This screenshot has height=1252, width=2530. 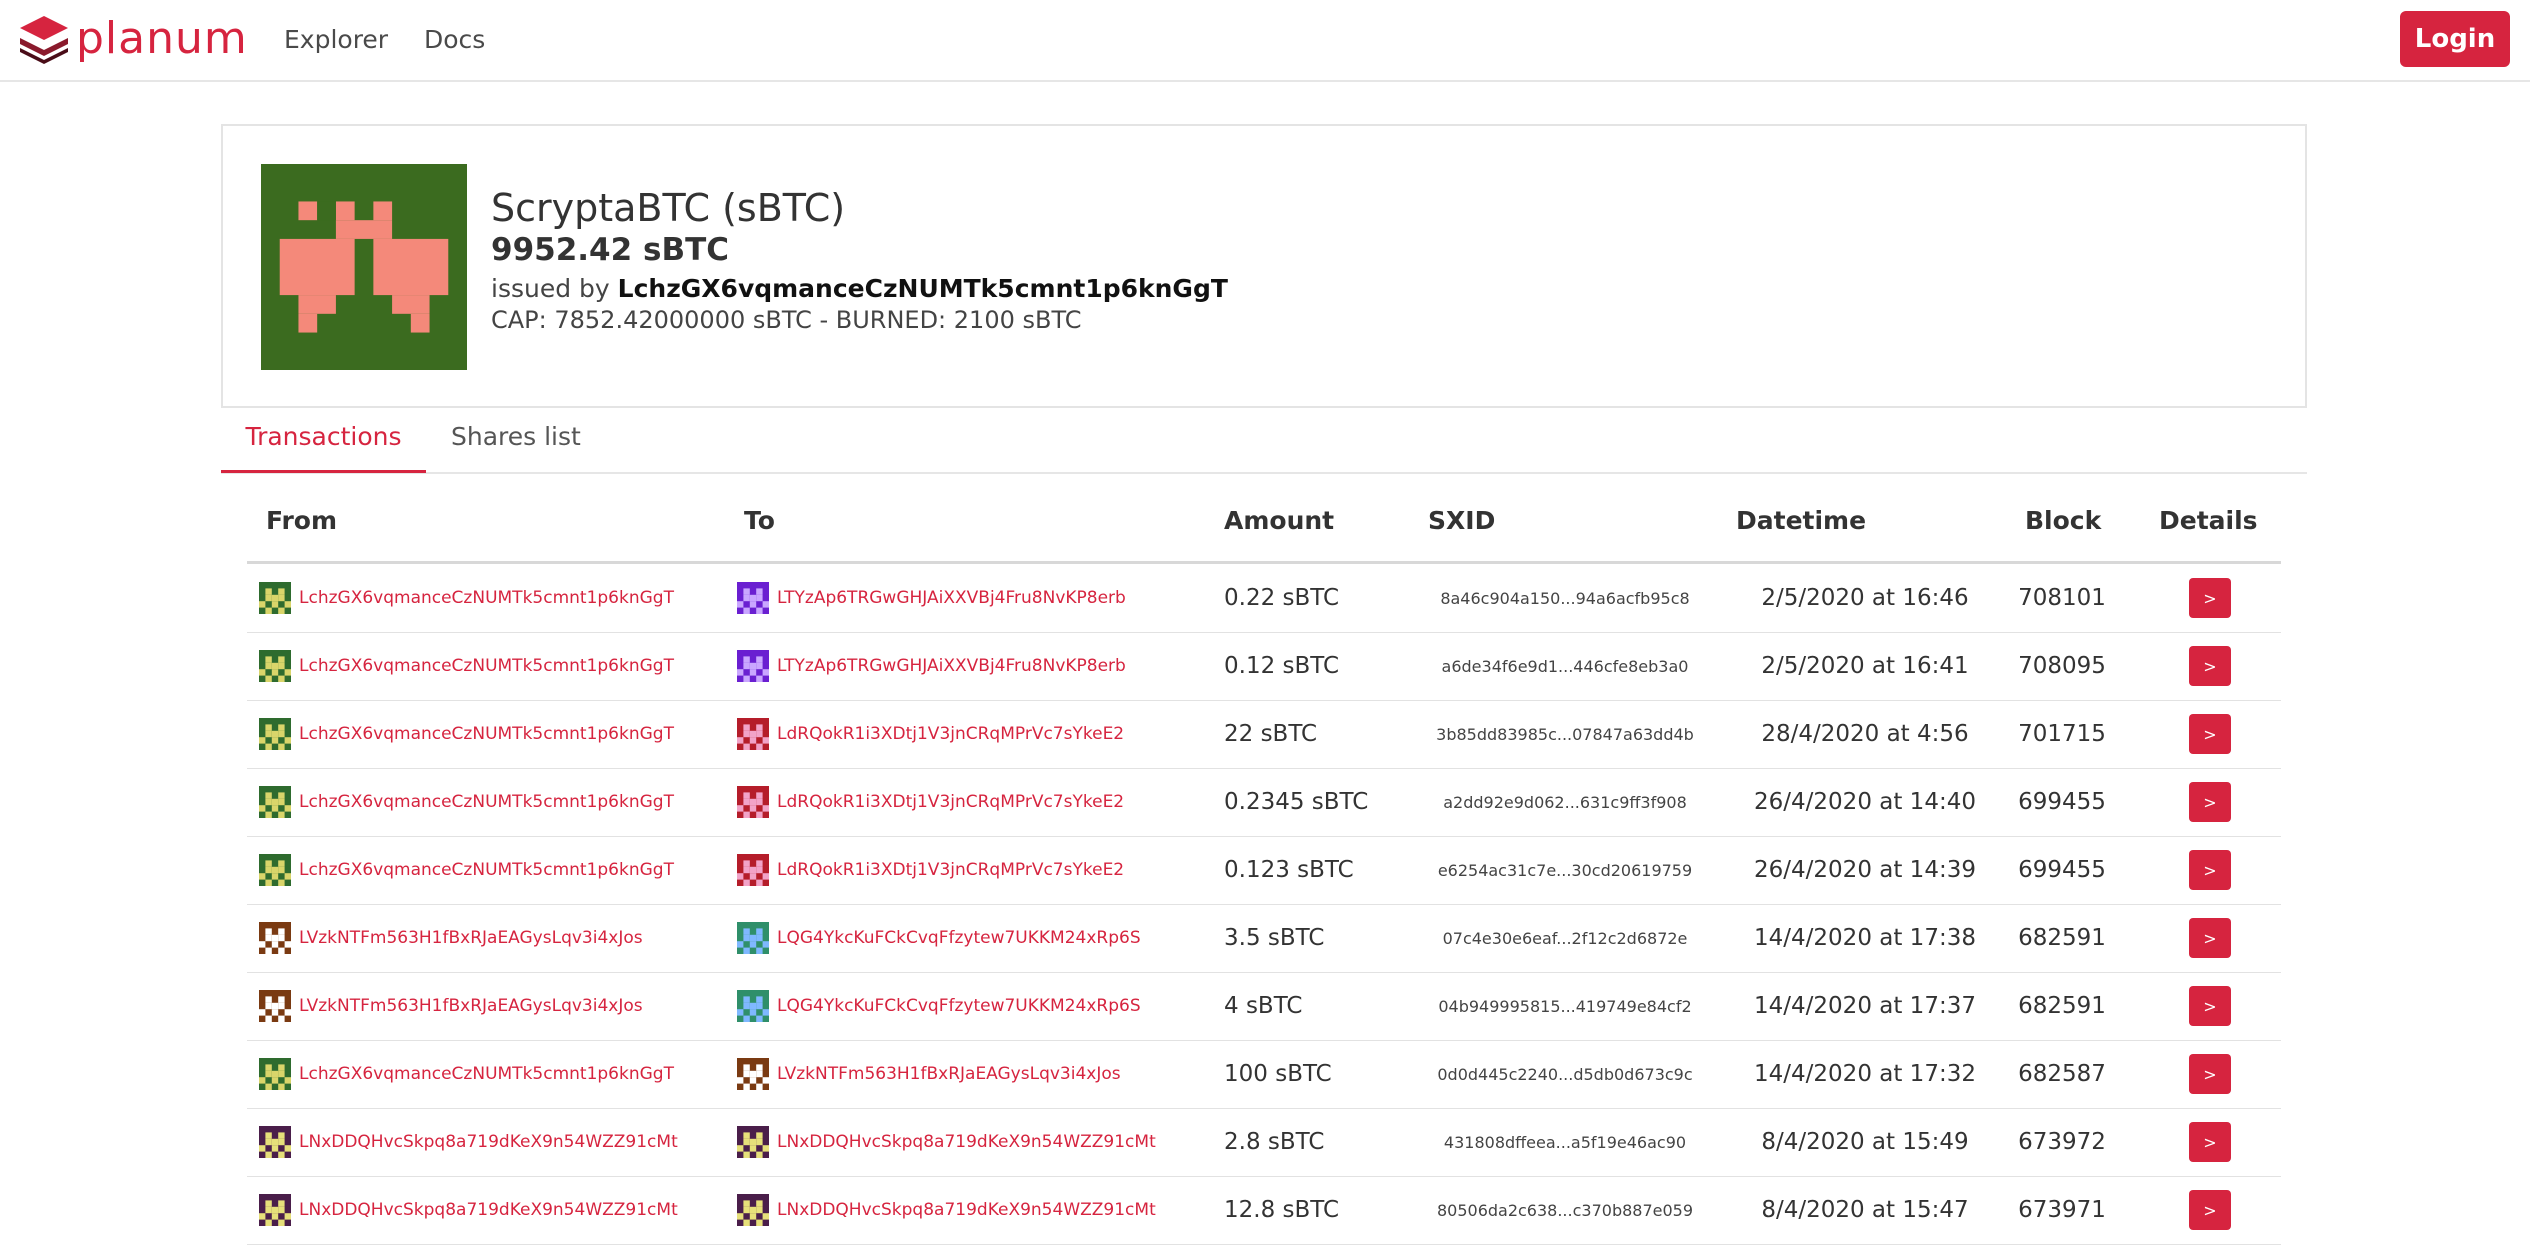 What do you see at coordinates (454, 40) in the screenshot?
I see `nav-docs: Docs` at bounding box center [454, 40].